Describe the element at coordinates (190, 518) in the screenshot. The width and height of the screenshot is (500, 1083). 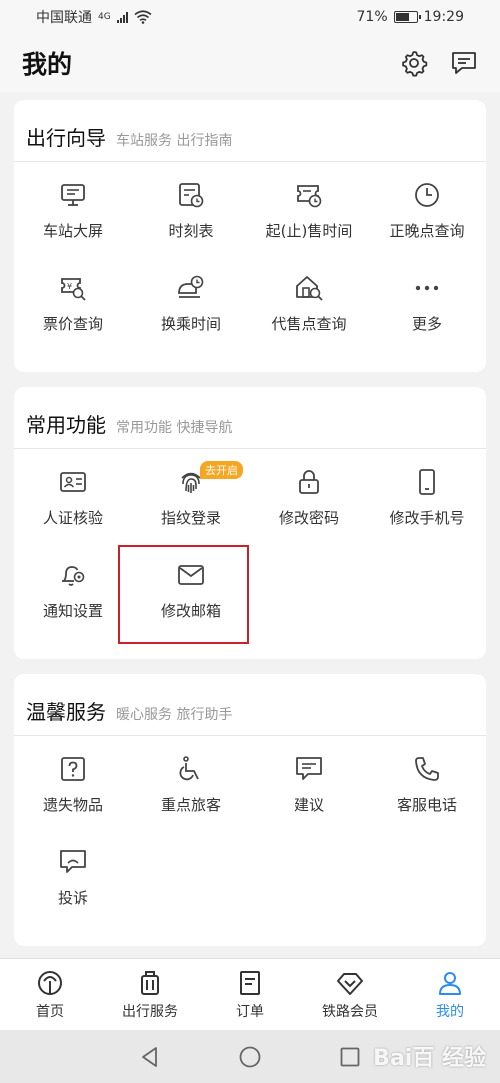
I see `grid-item-label: 指纹登录` at that location.